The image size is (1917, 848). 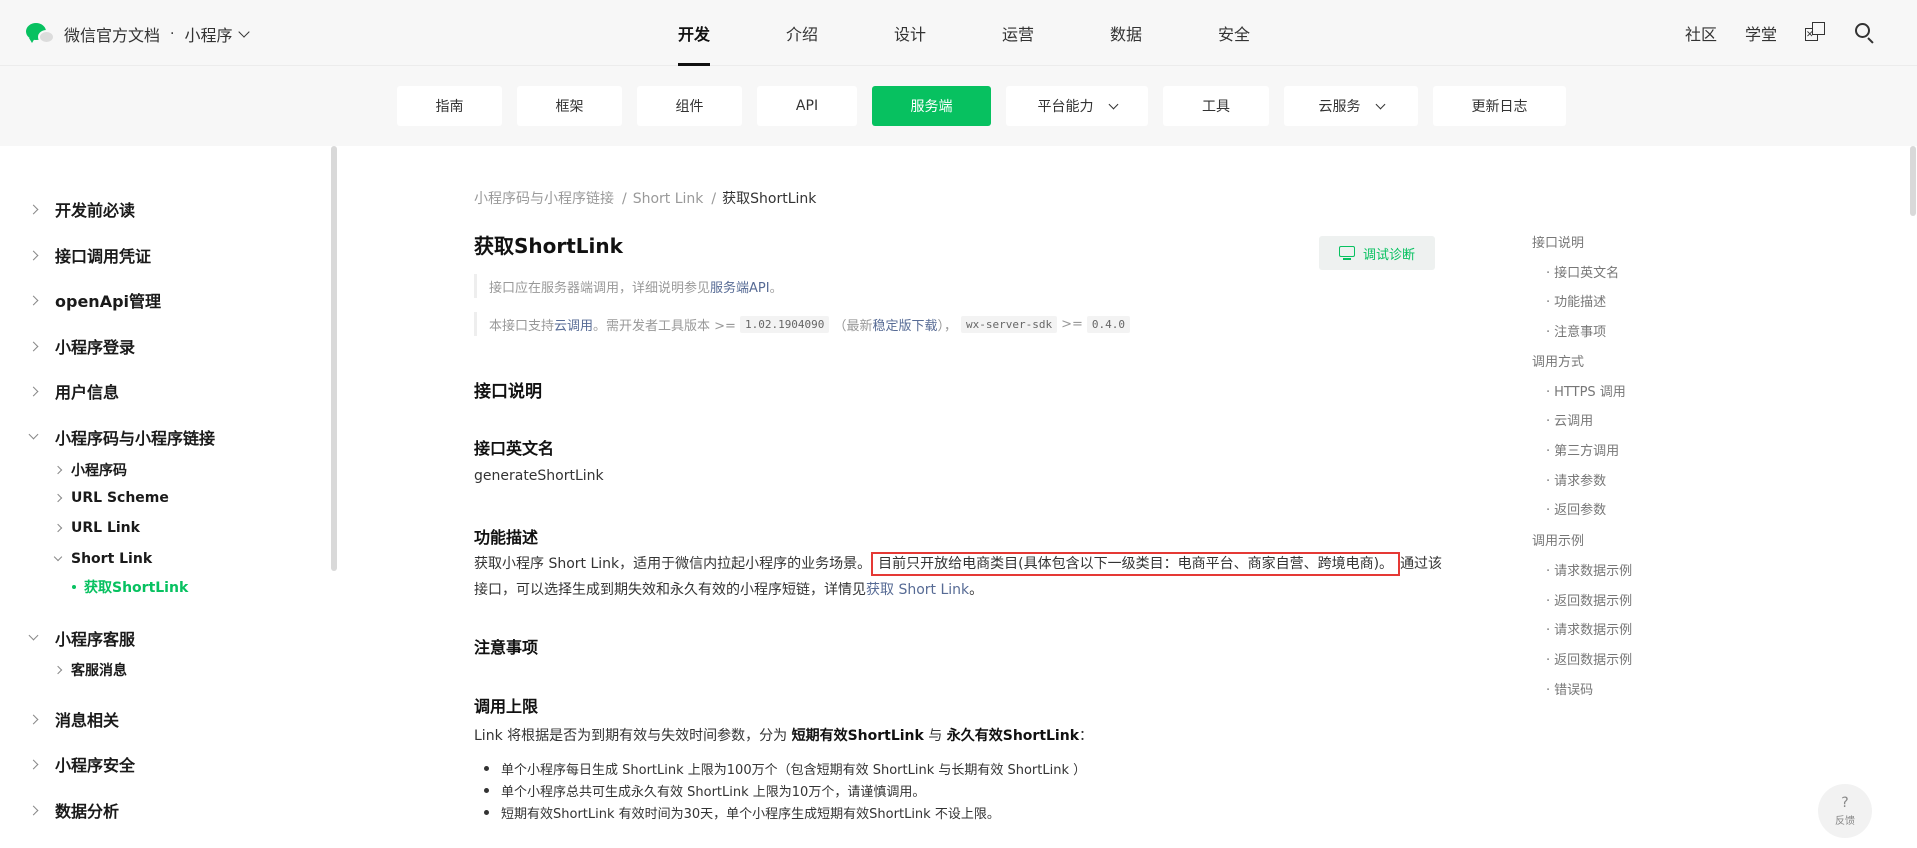 I want to click on sidebar-subitem-qrcode: 小程序码, so click(x=90, y=470).